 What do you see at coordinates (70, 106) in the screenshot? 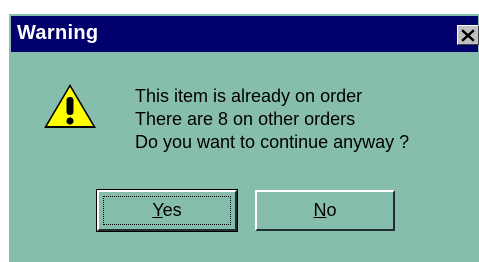
I see `warning-triangle-icon` at bounding box center [70, 106].